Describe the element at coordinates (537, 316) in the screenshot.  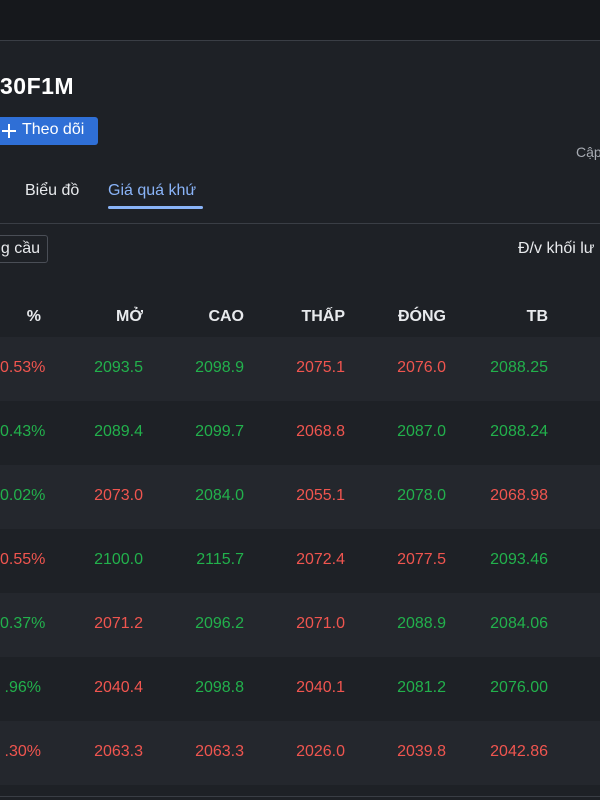
I see `column-header-avg: TB` at that location.